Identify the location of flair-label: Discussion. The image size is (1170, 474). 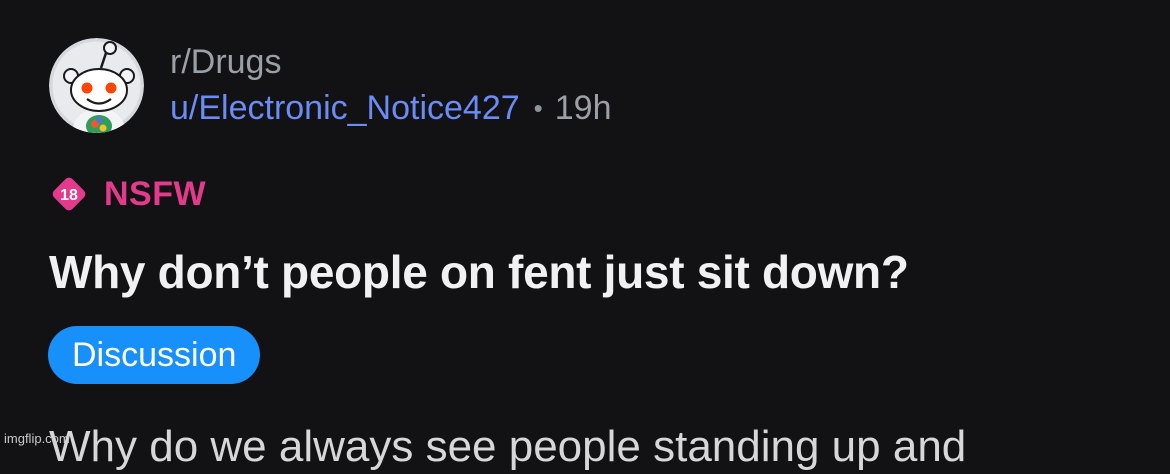
(154, 355).